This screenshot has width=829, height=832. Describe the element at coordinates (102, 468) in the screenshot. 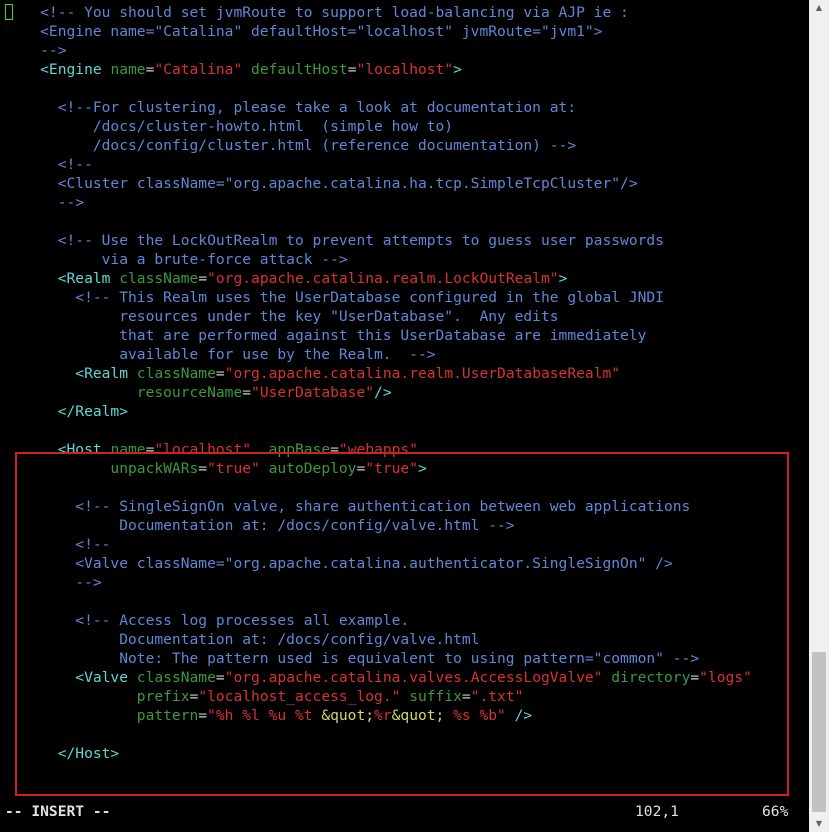

I see `code-token: unpackWARs` at that location.